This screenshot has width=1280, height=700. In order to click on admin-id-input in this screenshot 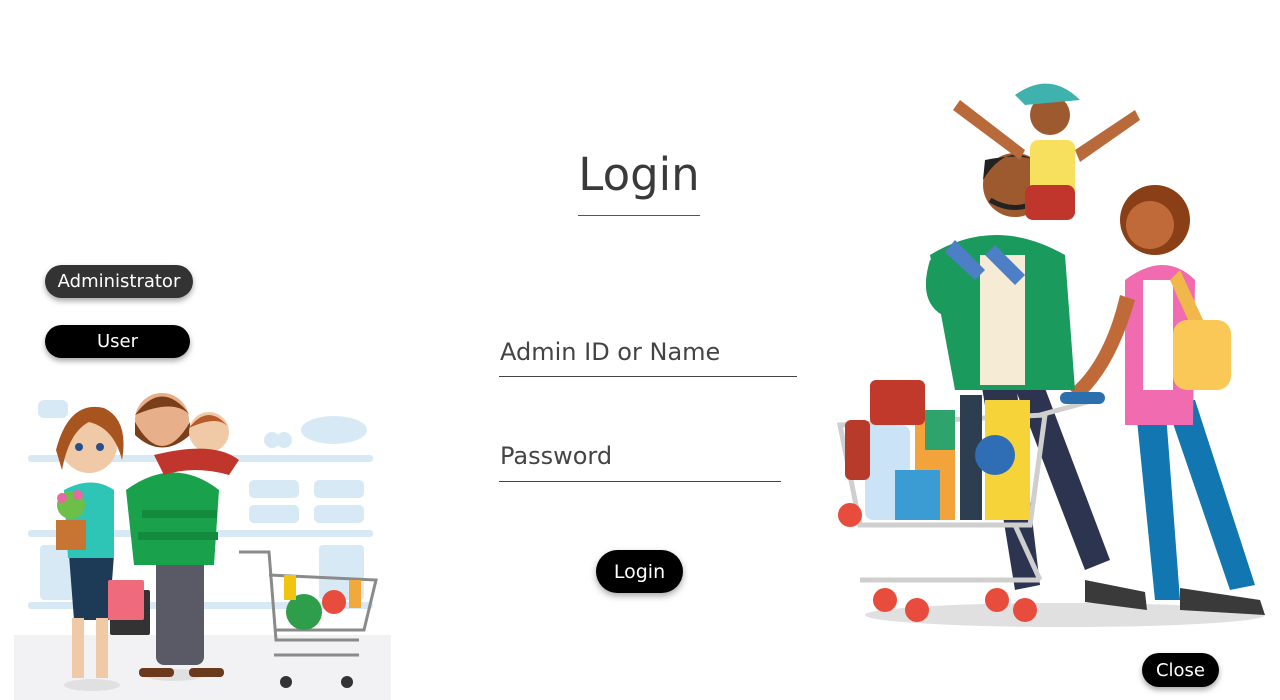, I will do `click(648, 356)`.